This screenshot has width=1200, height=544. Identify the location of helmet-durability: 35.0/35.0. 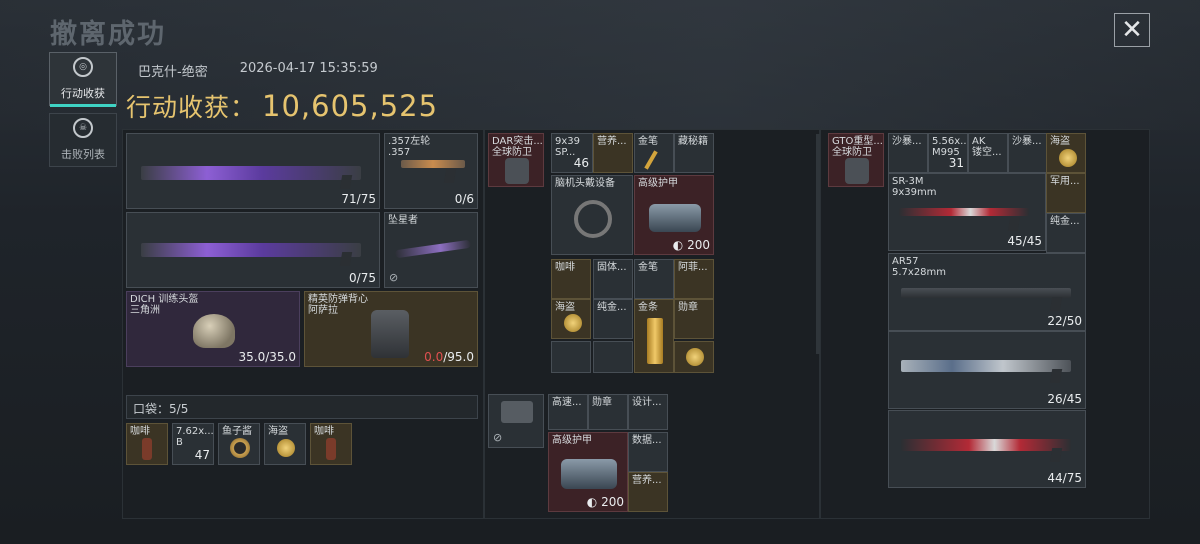
(267, 357).